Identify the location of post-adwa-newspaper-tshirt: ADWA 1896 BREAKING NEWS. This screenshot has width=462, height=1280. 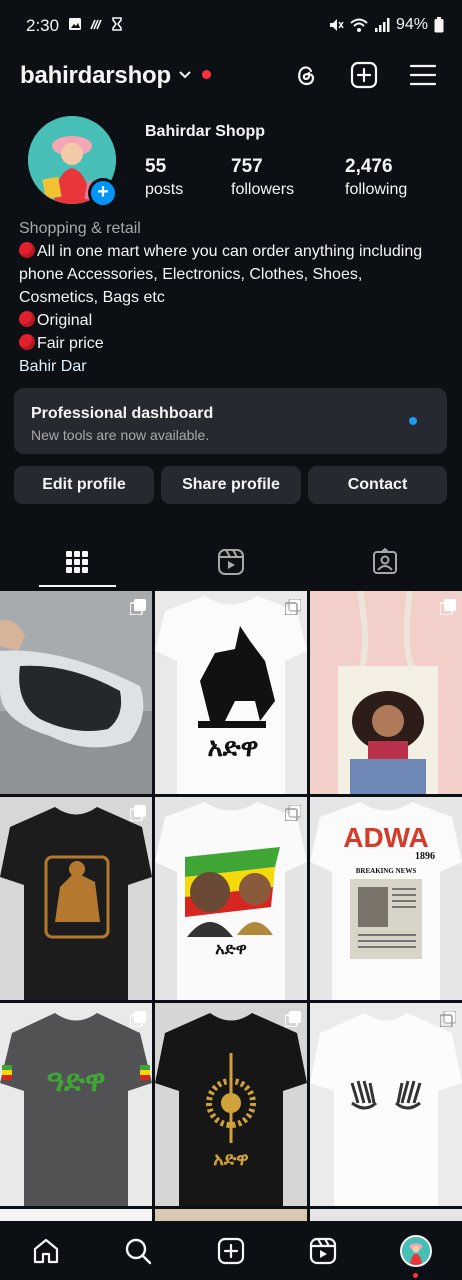
(386, 898).